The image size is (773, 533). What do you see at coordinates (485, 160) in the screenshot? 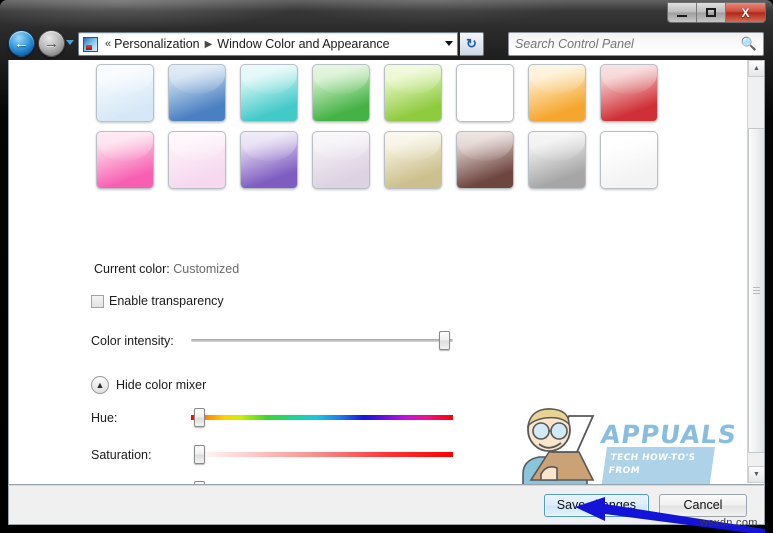
I see `color-swatch-brown` at bounding box center [485, 160].